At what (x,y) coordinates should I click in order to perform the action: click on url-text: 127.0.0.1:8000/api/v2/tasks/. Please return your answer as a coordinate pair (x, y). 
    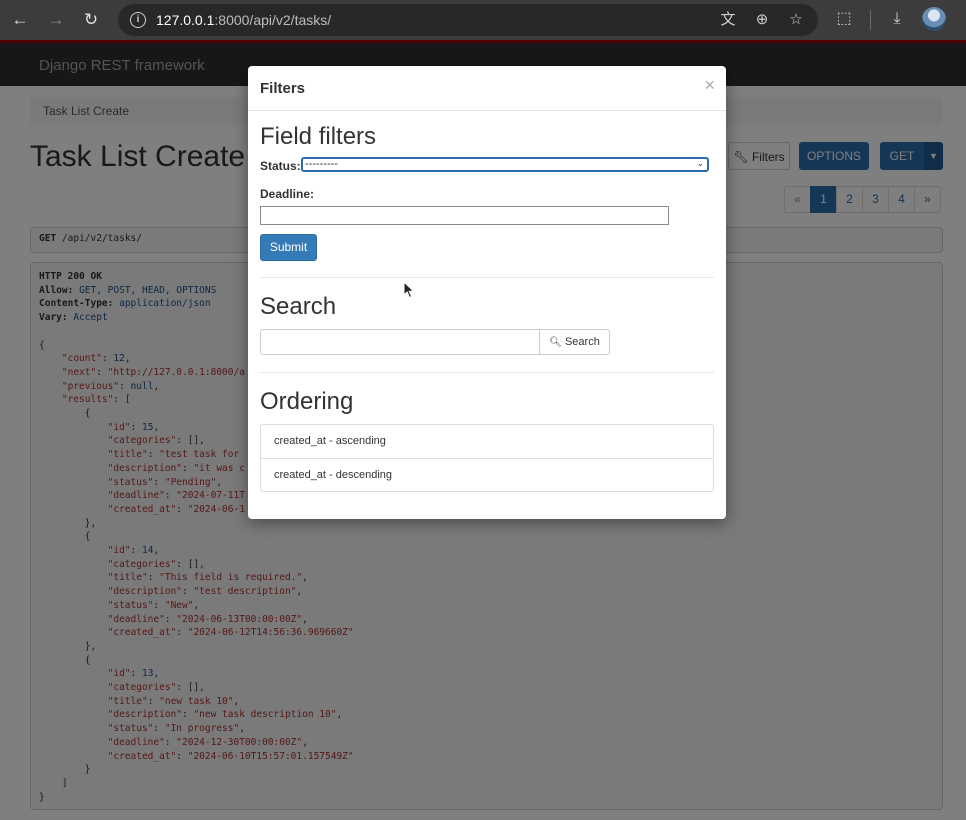
    Looking at the image, I should click on (243, 20).